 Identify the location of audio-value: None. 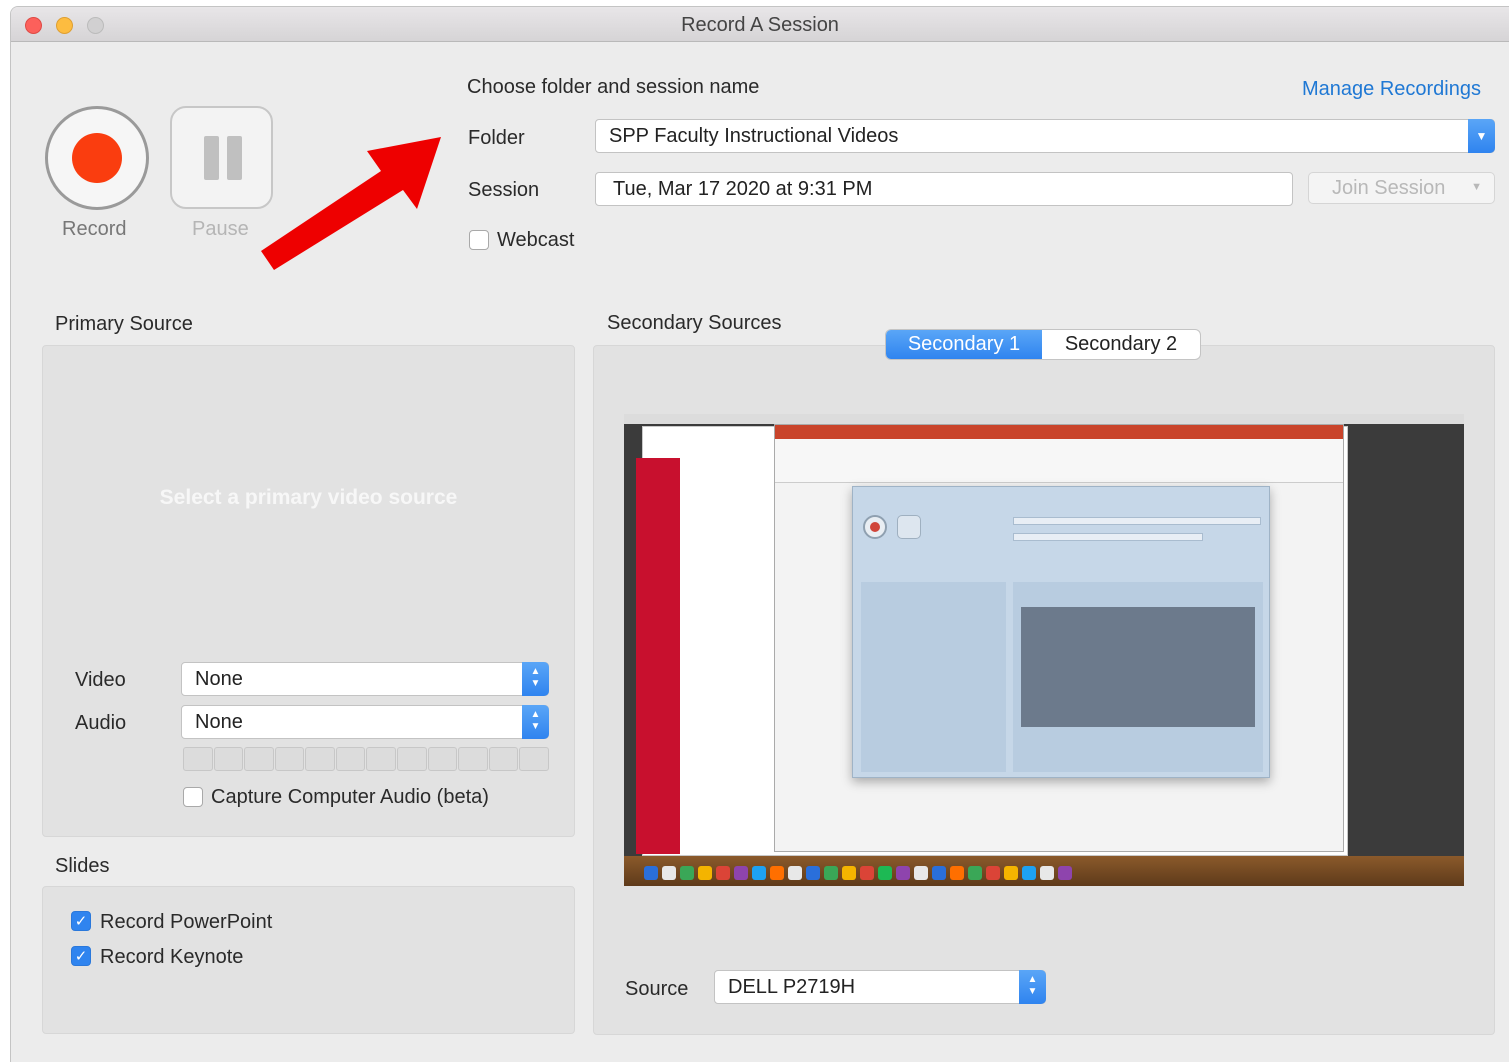
(219, 722).